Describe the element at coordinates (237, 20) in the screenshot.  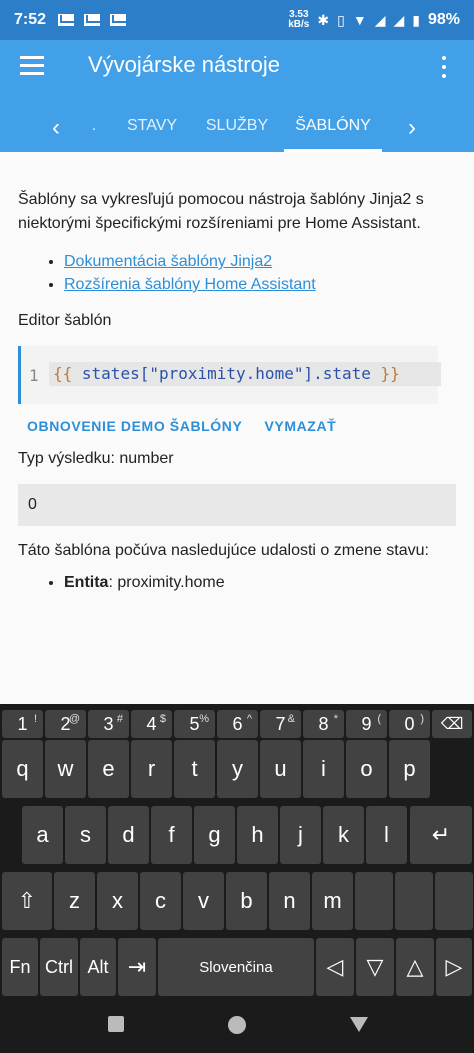
I see `status-bar: 7:52 3.53 kB/s ✱ ▯ ▼ ◢ ◢ ▮ 98%` at that location.